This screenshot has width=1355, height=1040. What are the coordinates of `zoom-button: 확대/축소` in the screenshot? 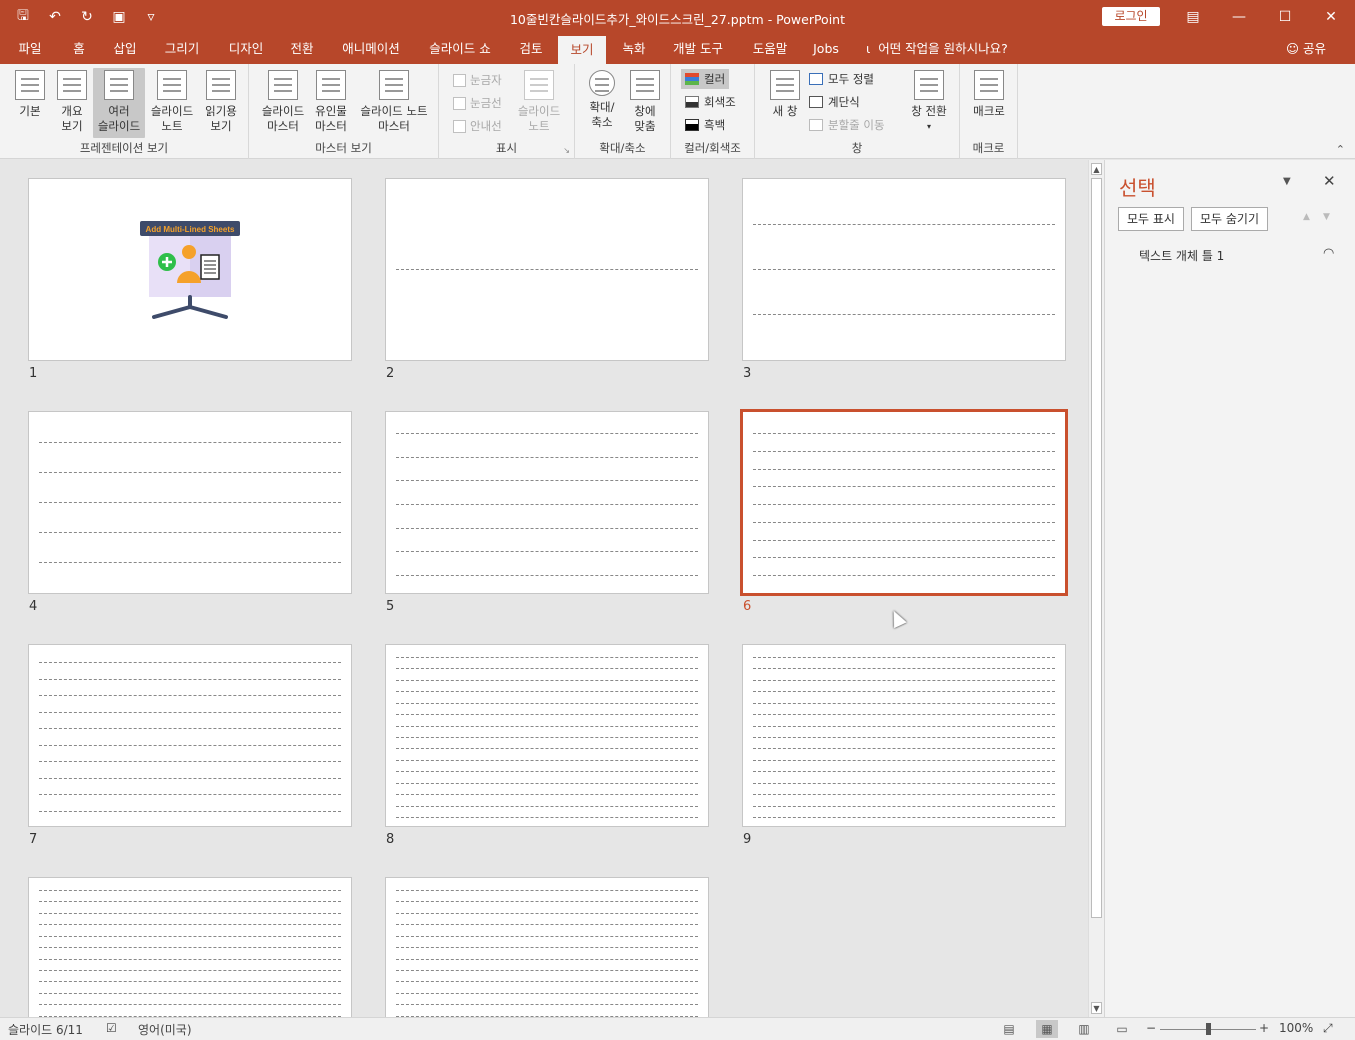 It's located at (602, 99).